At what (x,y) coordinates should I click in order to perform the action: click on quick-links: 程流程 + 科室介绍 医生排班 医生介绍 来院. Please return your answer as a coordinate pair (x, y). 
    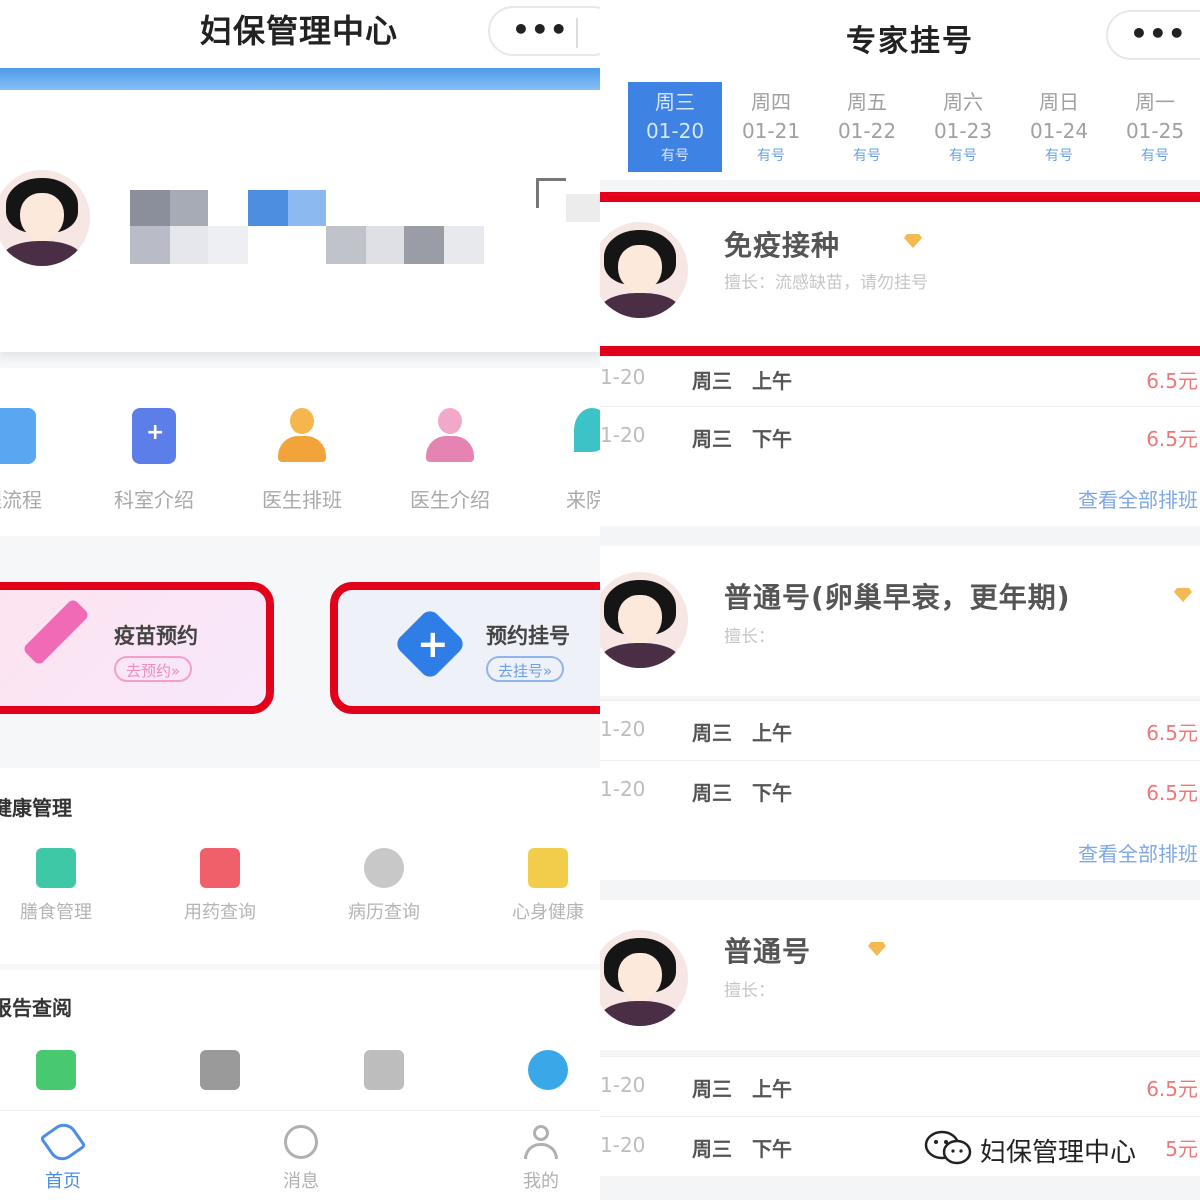
    Looking at the image, I should click on (300, 452).